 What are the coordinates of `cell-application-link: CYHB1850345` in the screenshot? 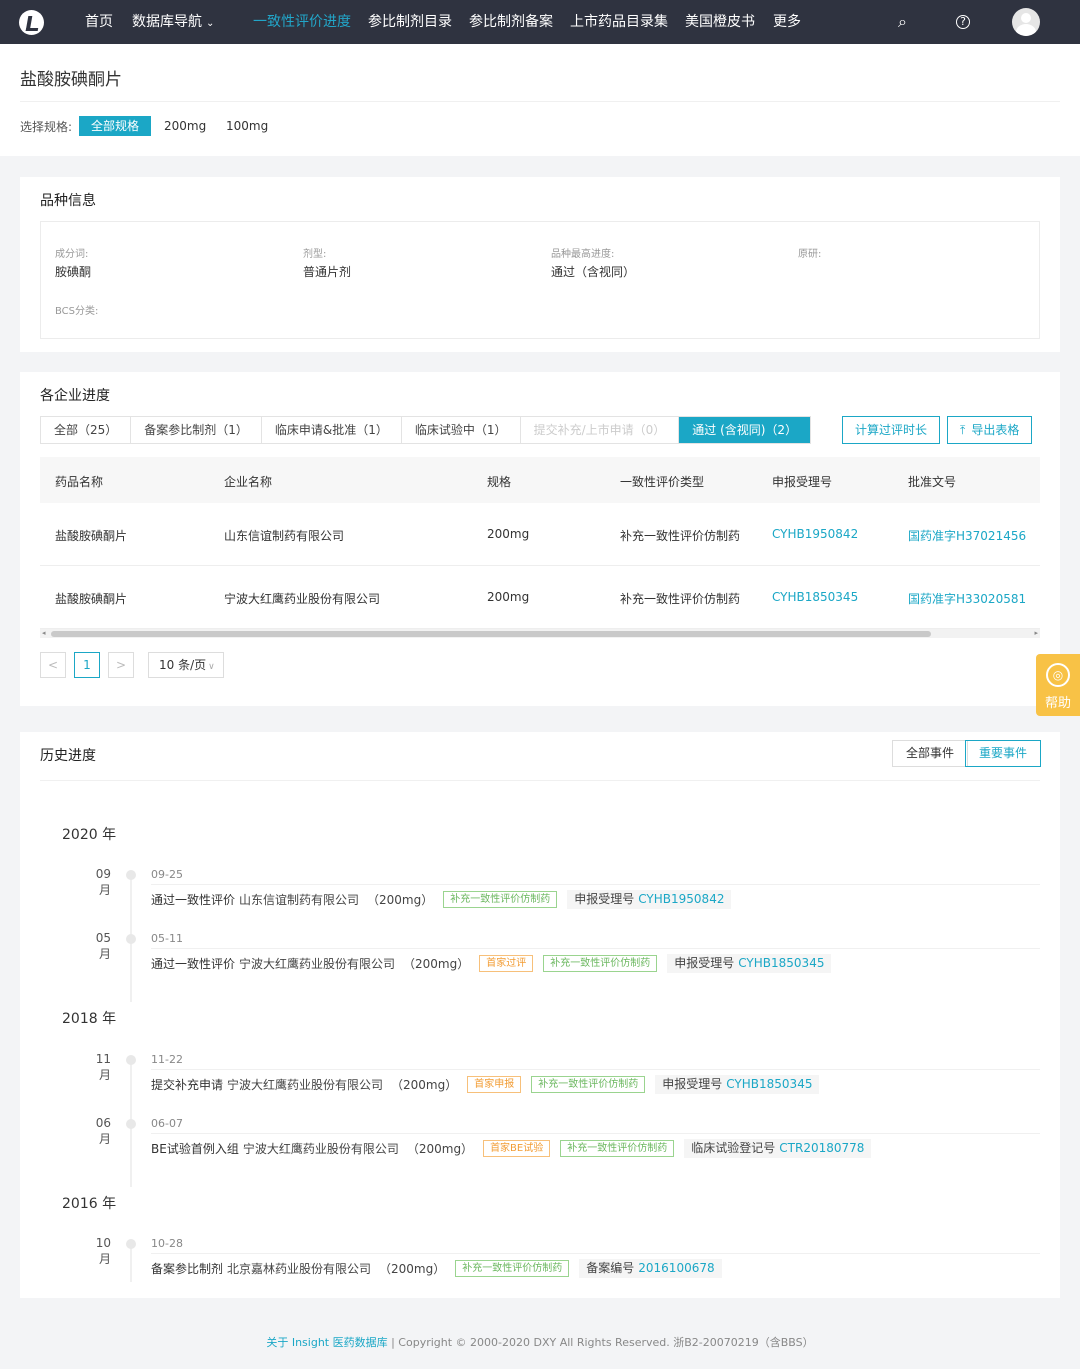 It's located at (815, 597).